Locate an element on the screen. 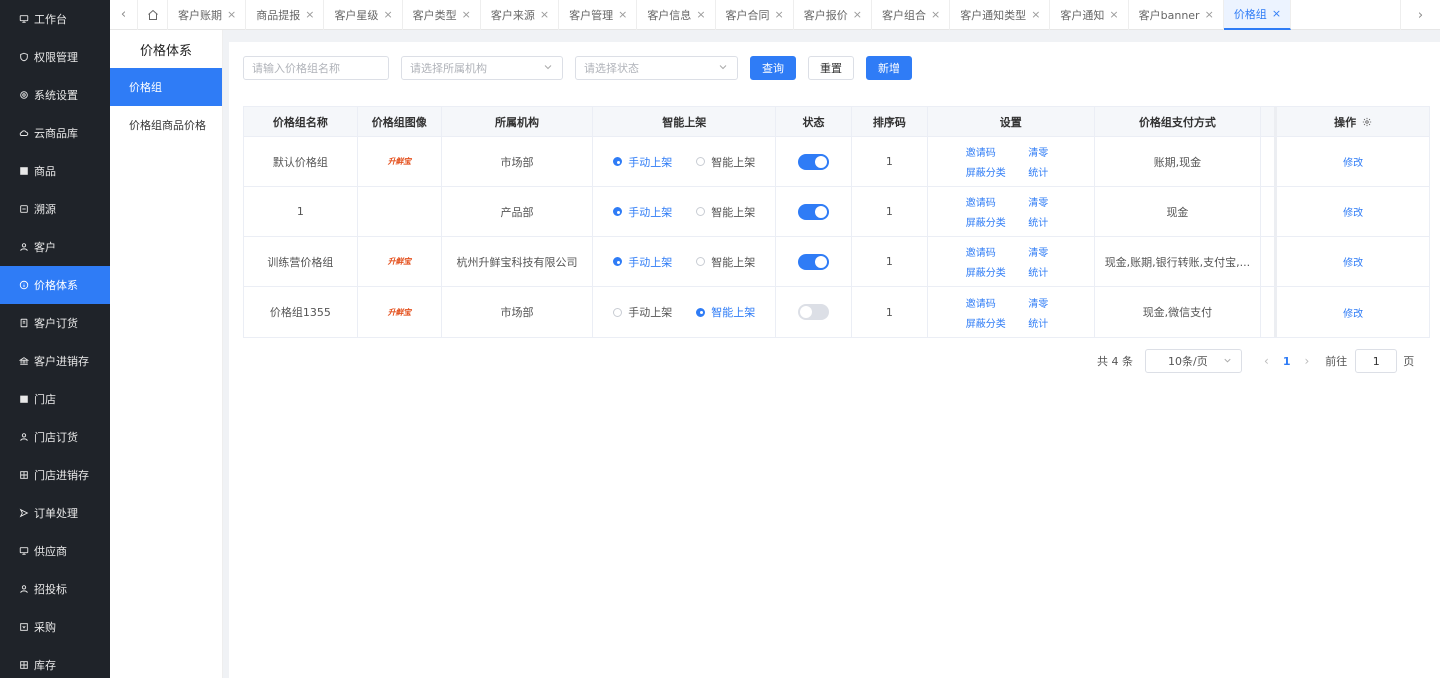 The image size is (1440, 678). sidebar-item-12: 门店进销存 is located at coordinates (55, 475).